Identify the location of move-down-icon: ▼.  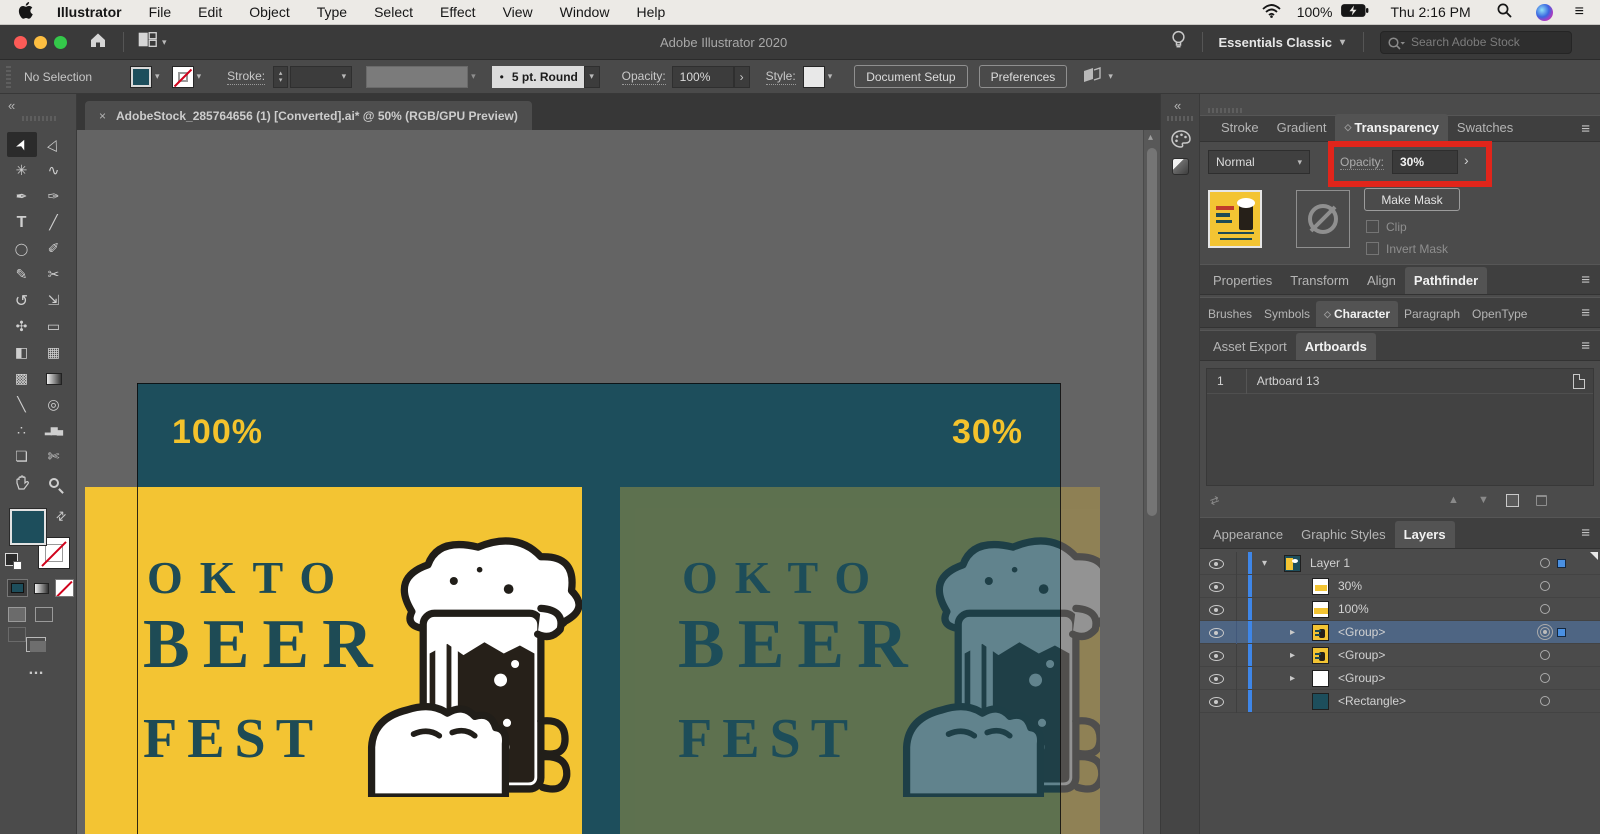
(1483, 500).